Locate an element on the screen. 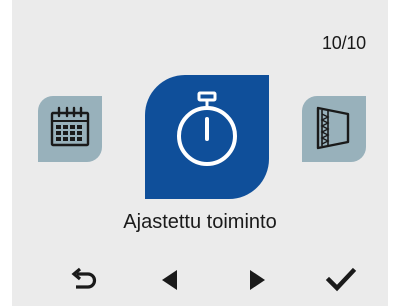 The image size is (401, 306). next-button is located at coordinates (257, 280).